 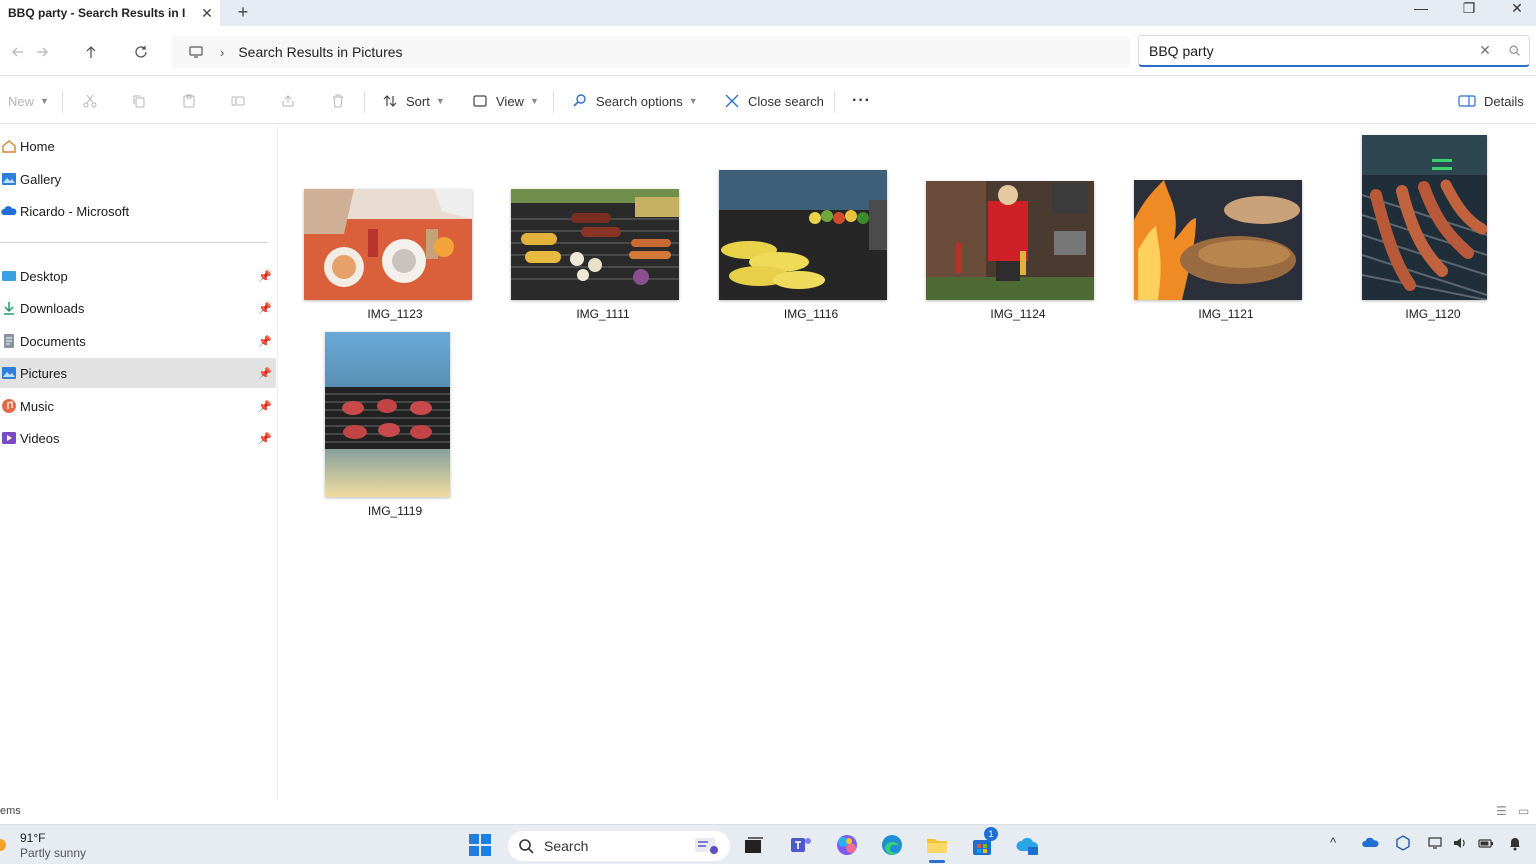 What do you see at coordinates (801, 845) in the screenshot?
I see `teams-icon` at bounding box center [801, 845].